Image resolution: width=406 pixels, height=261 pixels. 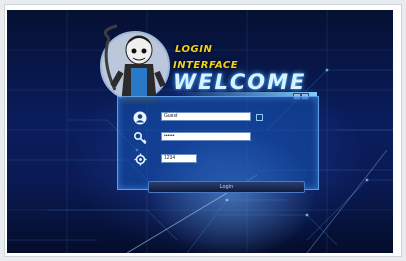 What do you see at coordinates (140, 118) in the screenshot?
I see `user-icon` at bounding box center [140, 118].